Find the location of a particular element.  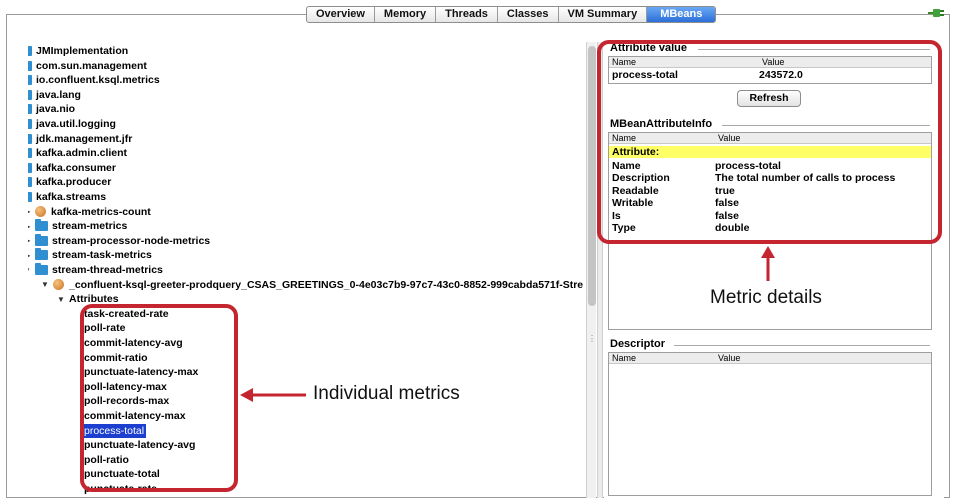

tree-child-node: ▼ stream-thread-metrics is located at coordinates (95, 270).